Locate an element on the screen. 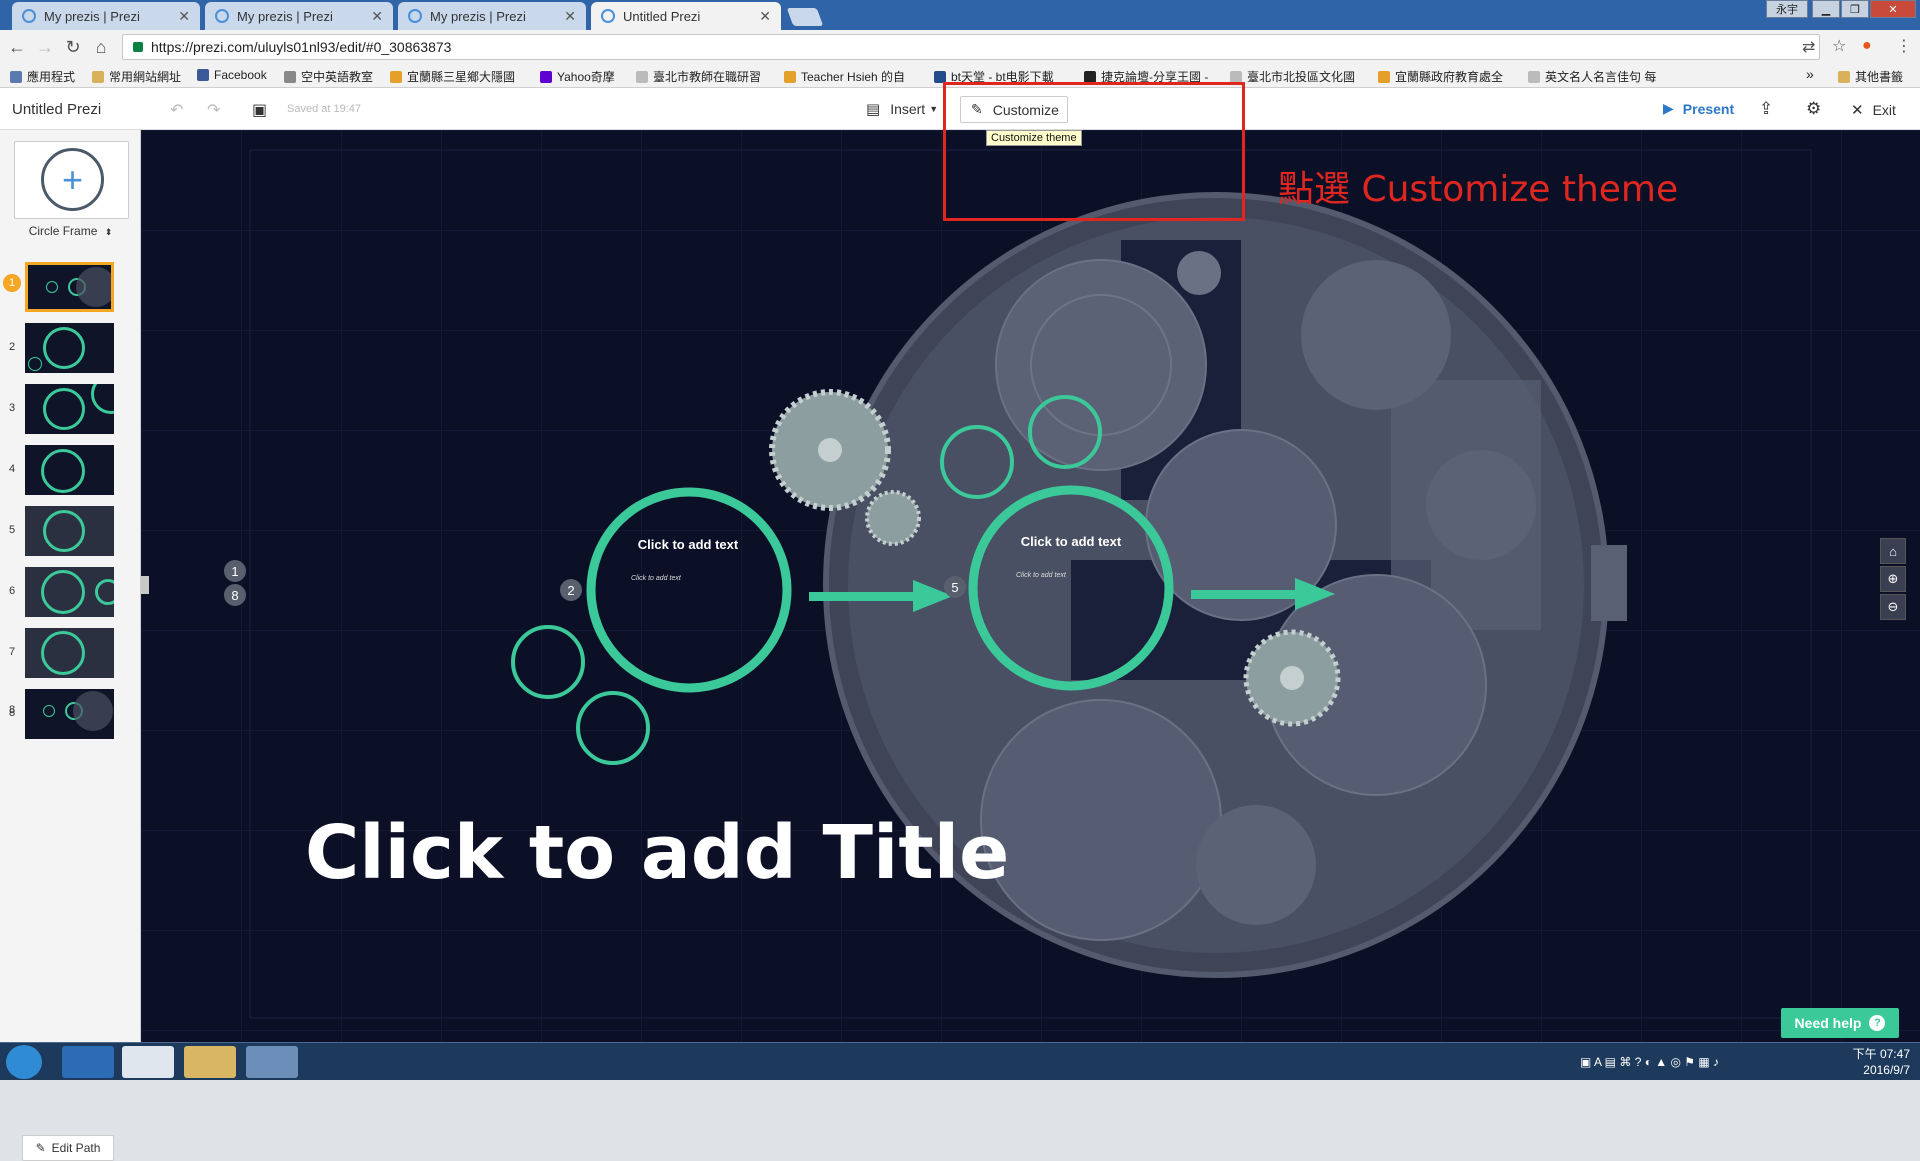 This screenshot has width=1920, height=1161. maximize-icon: ❐ is located at coordinates (1855, 9).